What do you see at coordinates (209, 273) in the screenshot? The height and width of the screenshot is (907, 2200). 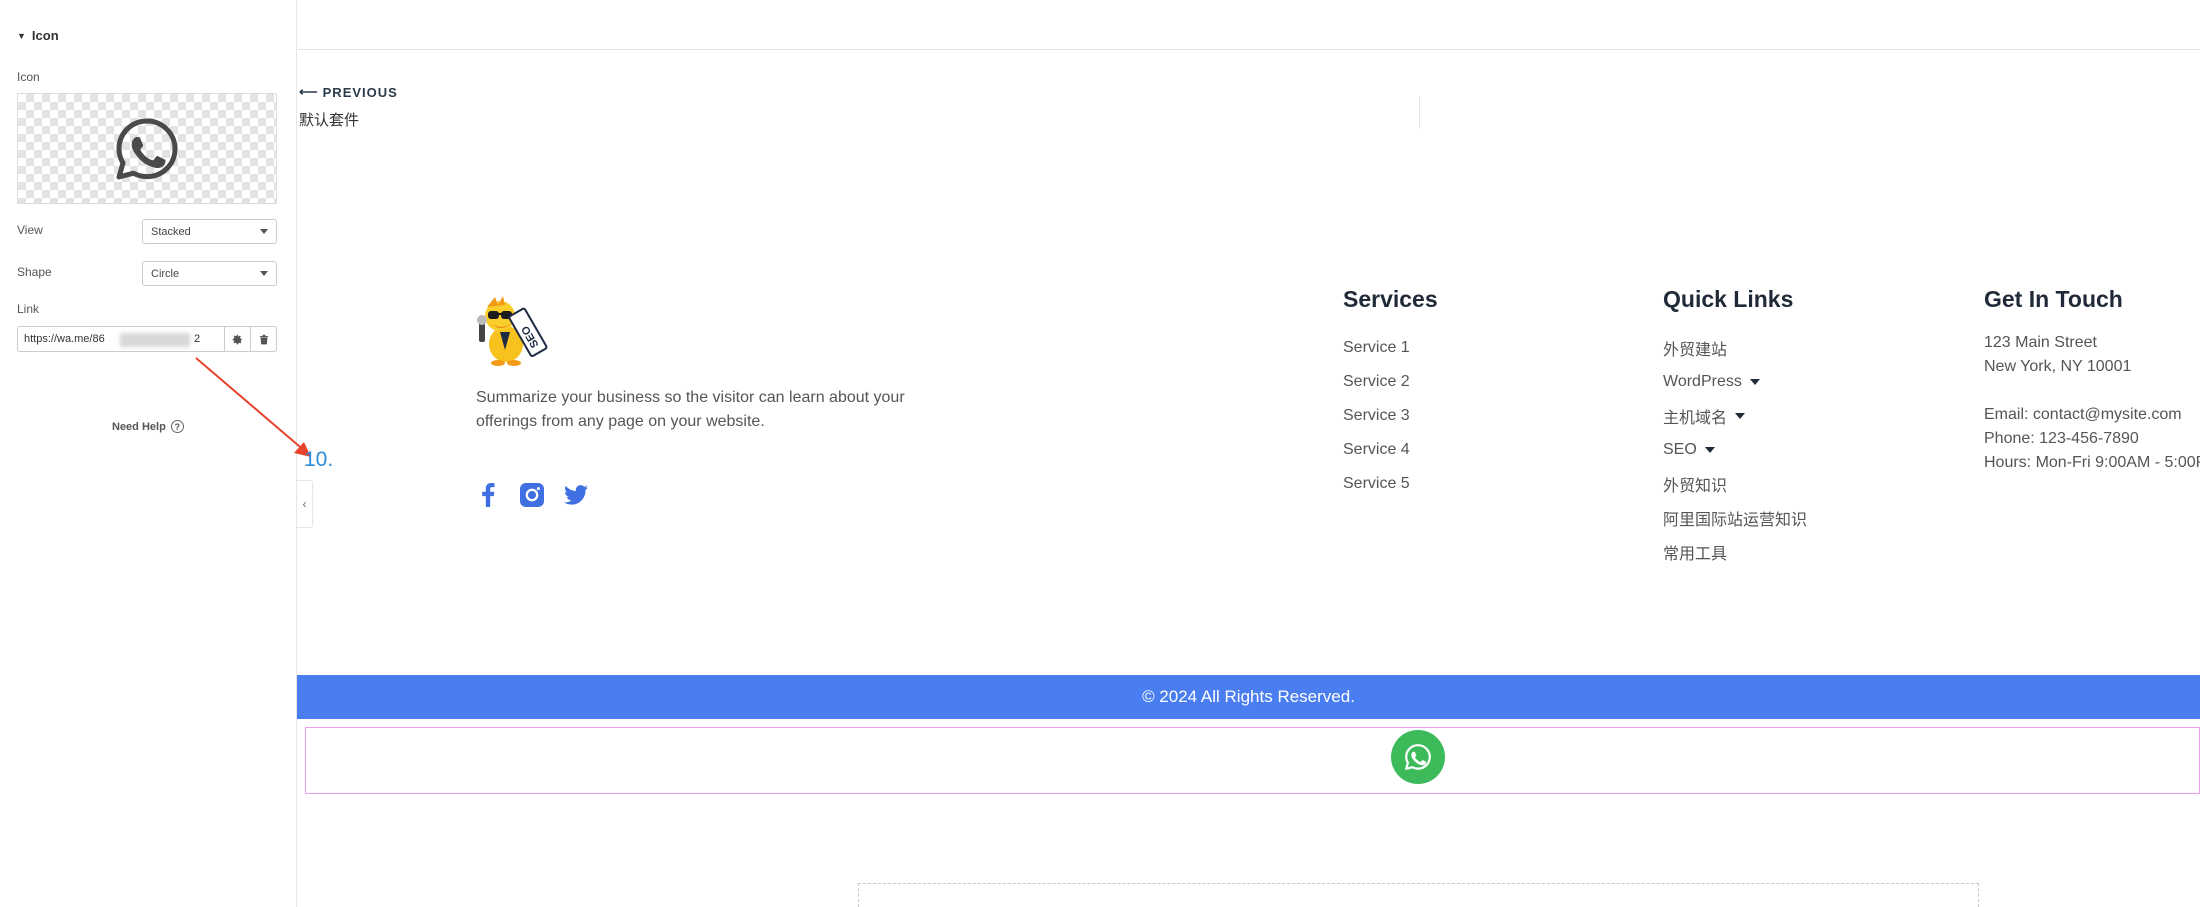 I see `shape-select: Circle` at bounding box center [209, 273].